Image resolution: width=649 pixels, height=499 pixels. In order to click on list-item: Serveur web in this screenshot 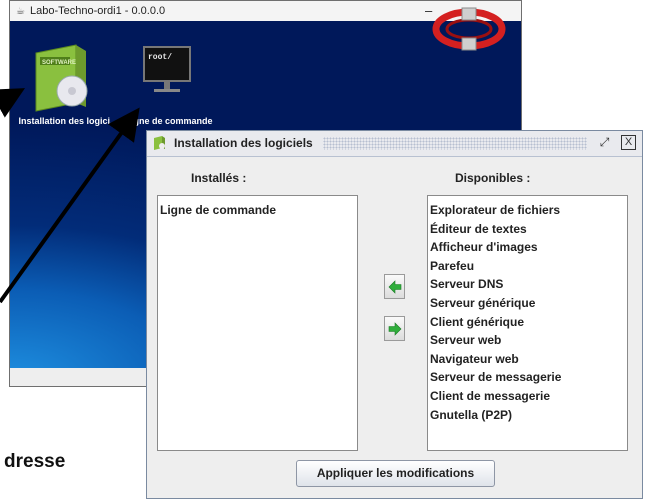, I will do `click(528, 340)`.